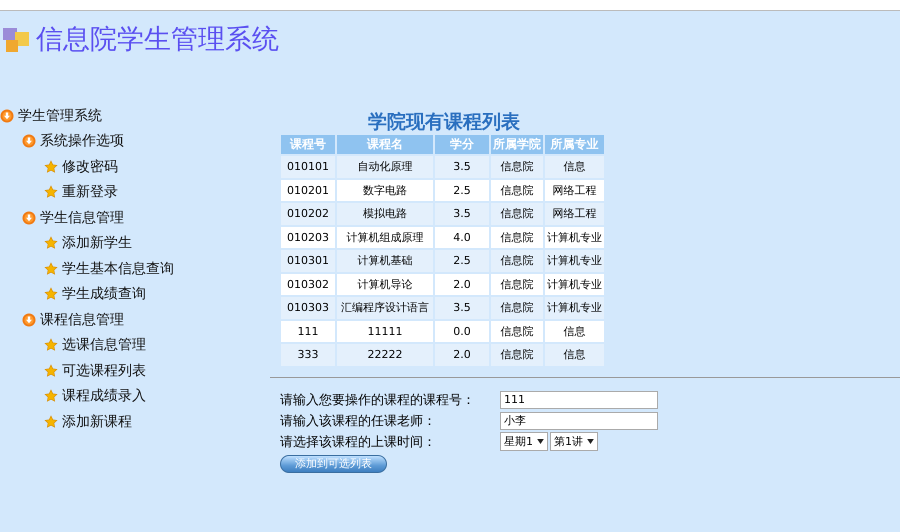 Image resolution: width=900 pixels, height=532 pixels. What do you see at coordinates (385, 284) in the screenshot?
I see `table-cell: 计算机导论` at bounding box center [385, 284].